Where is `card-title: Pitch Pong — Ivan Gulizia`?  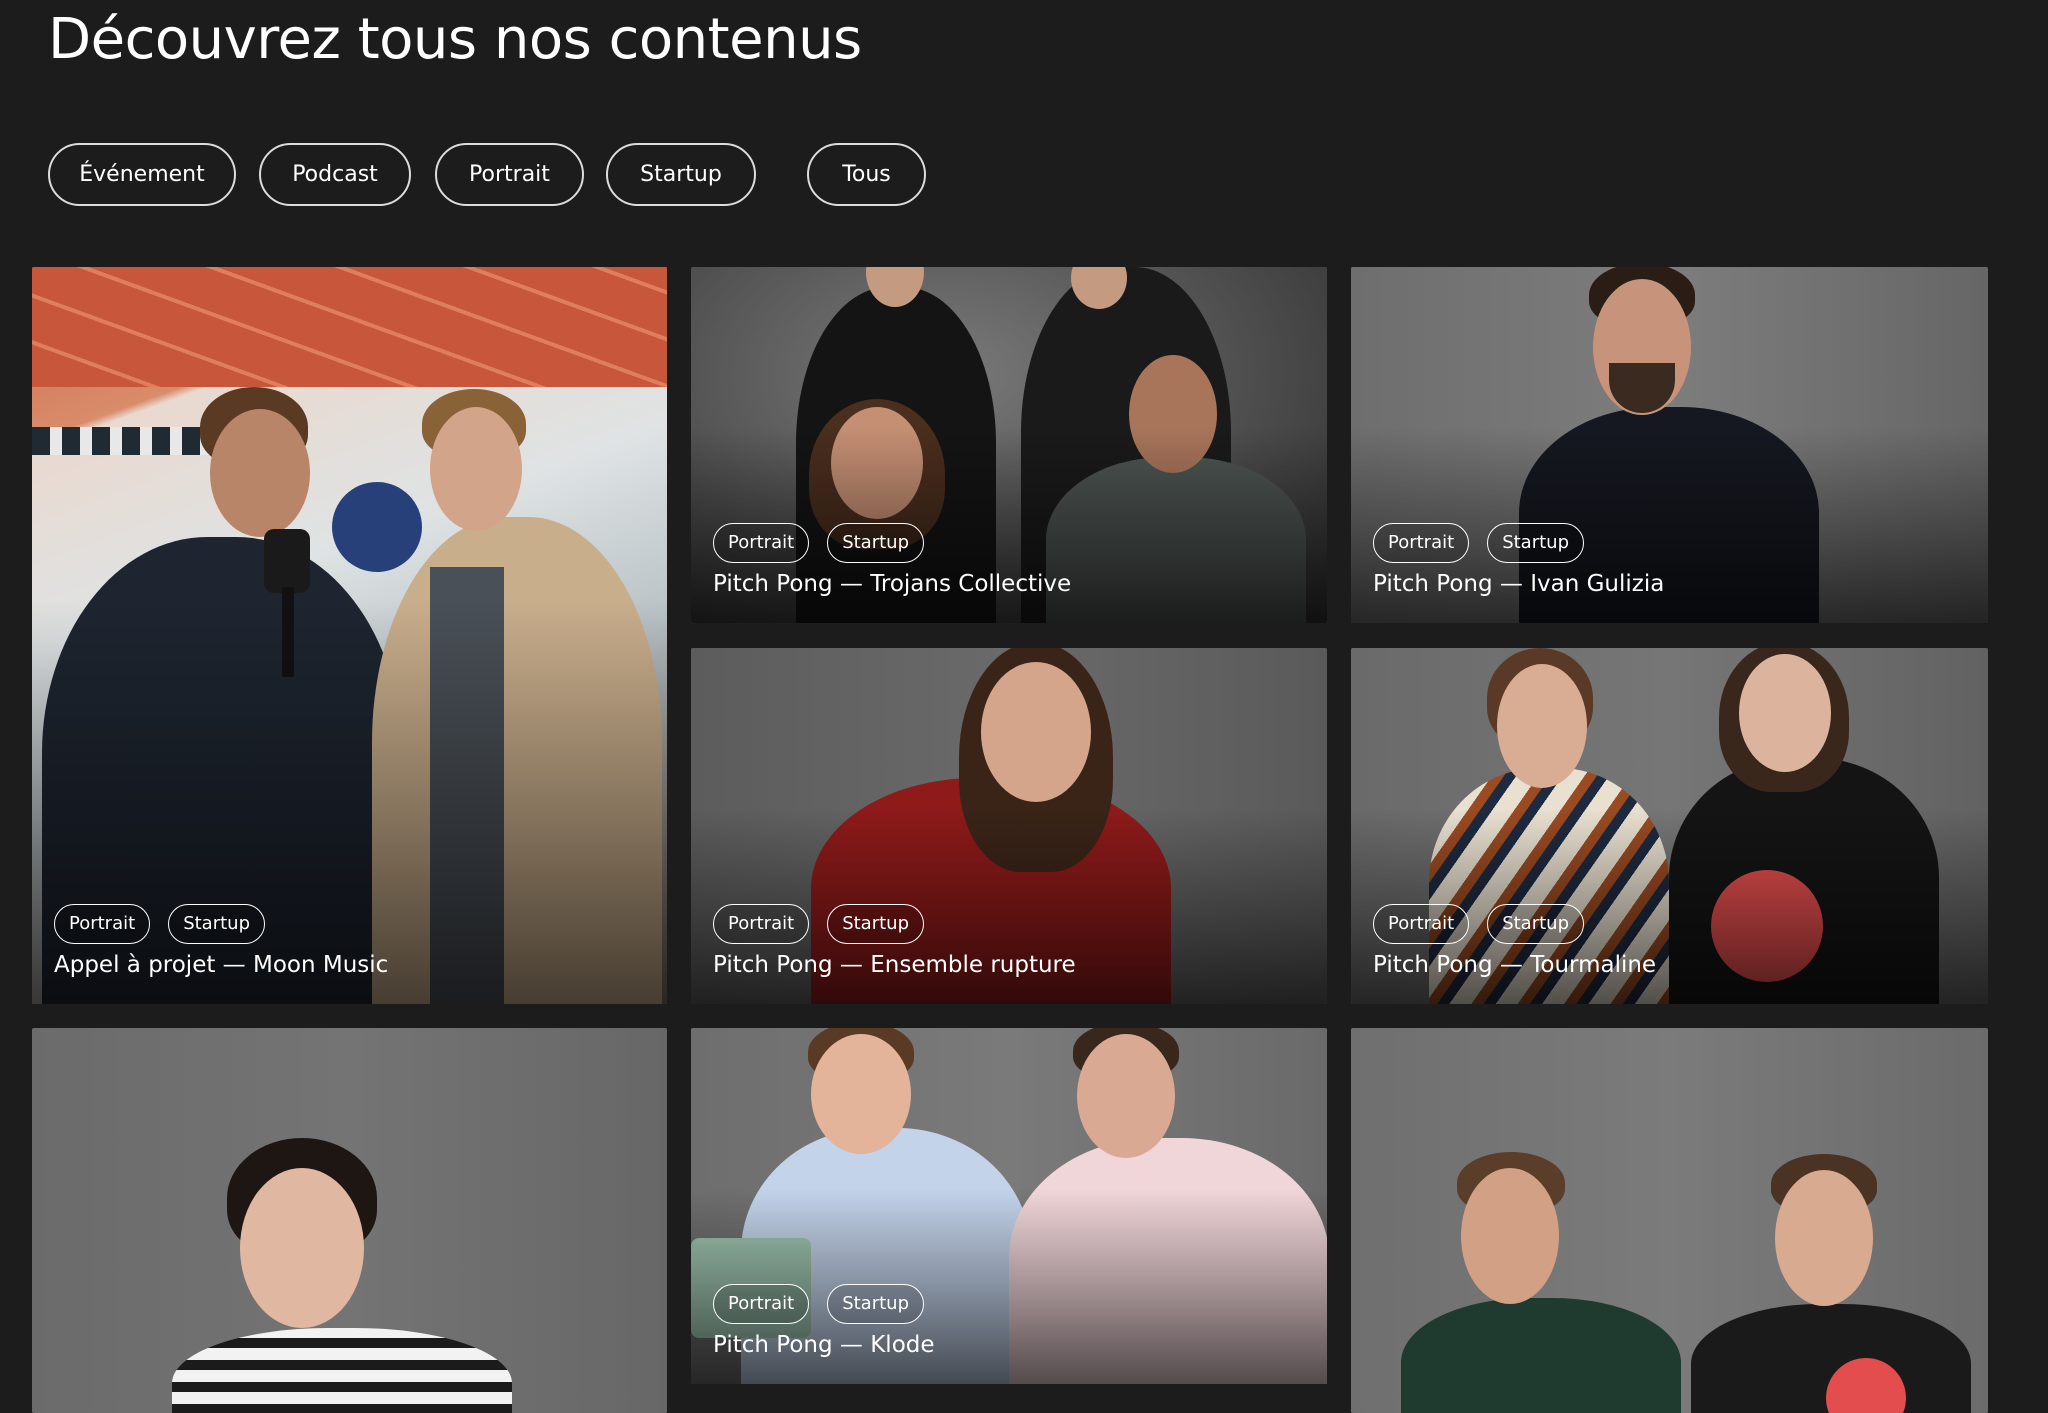
card-title: Pitch Pong — Ivan Gulizia is located at coordinates (1519, 584).